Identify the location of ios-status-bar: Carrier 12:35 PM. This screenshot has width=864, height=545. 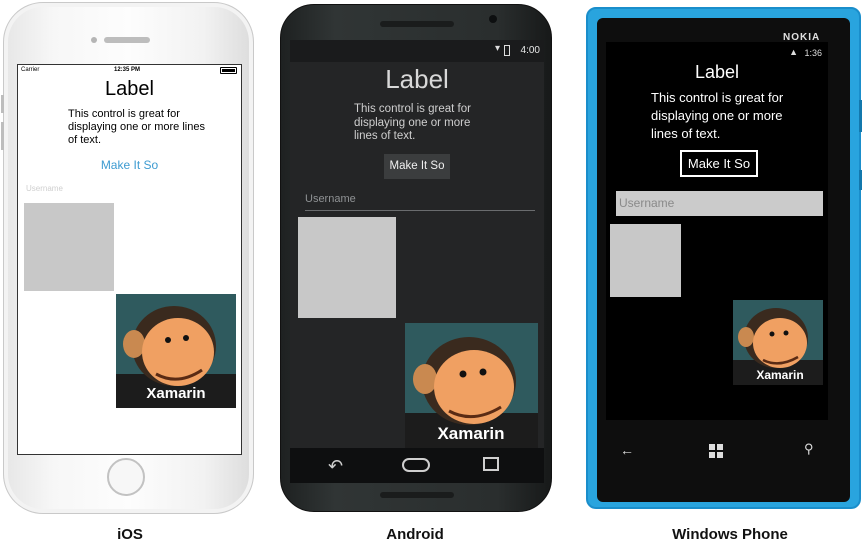
(129, 70).